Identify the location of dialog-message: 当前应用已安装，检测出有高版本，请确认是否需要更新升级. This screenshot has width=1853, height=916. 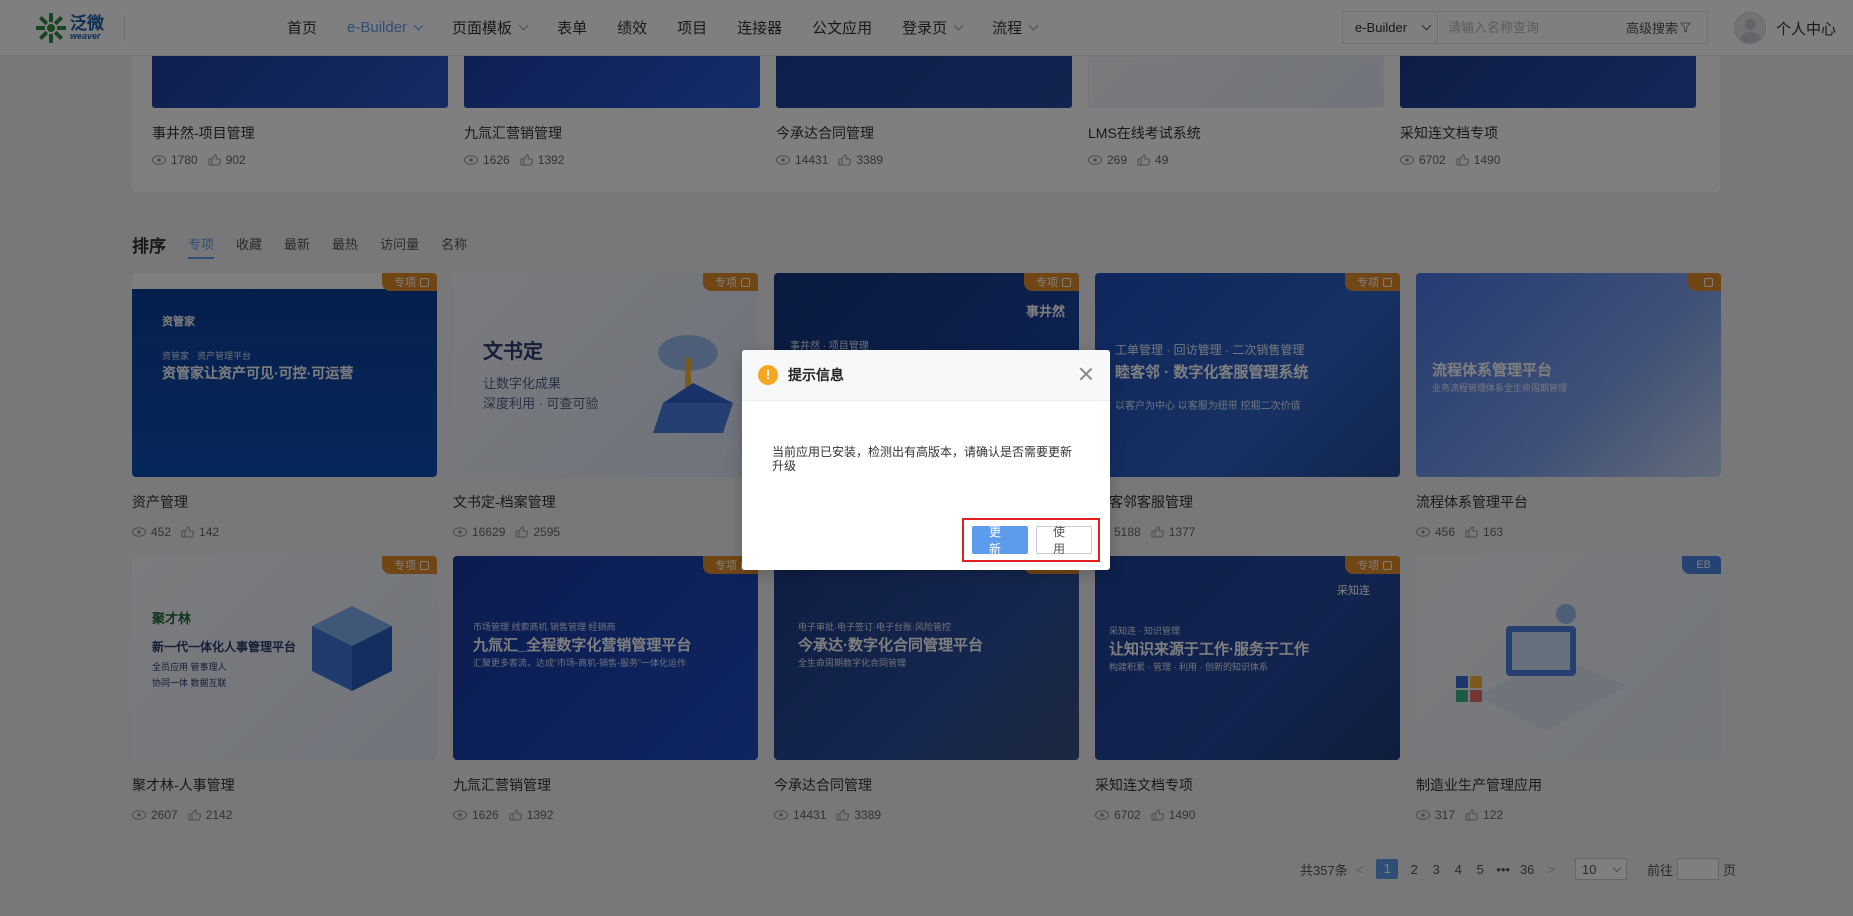
(922, 459).